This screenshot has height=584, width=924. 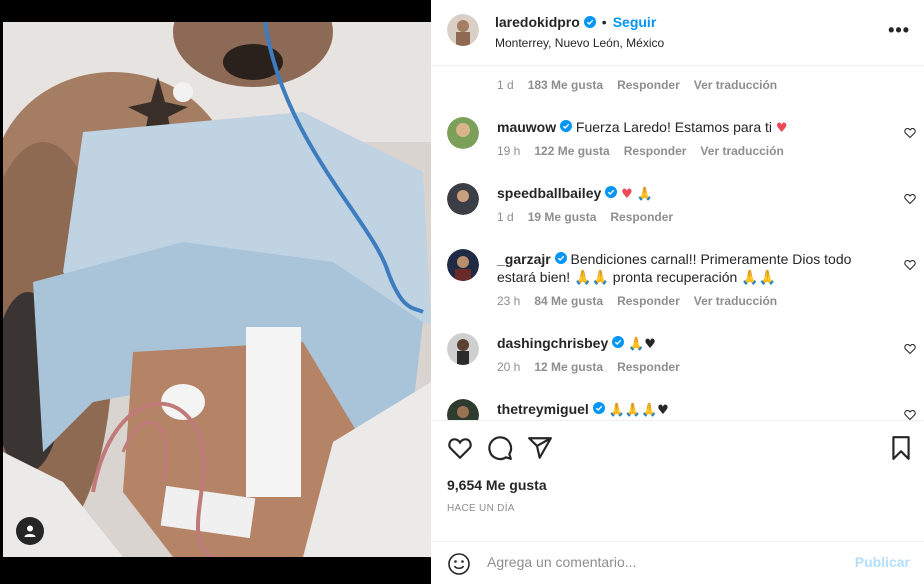 I want to click on publish-button: Publicar, so click(x=882, y=562).